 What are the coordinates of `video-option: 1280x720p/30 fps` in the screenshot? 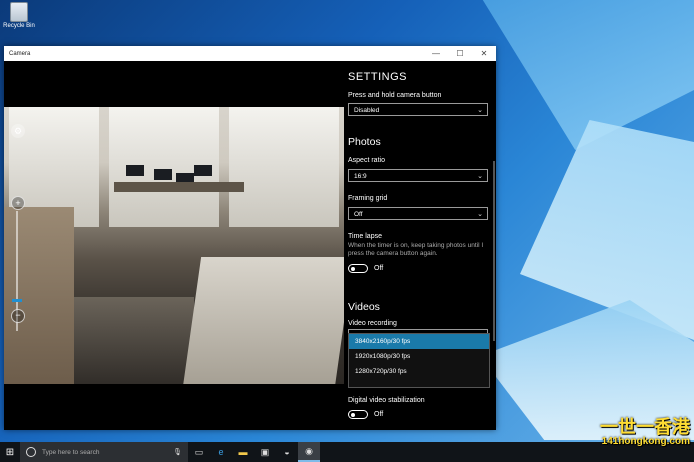 It's located at (419, 371).